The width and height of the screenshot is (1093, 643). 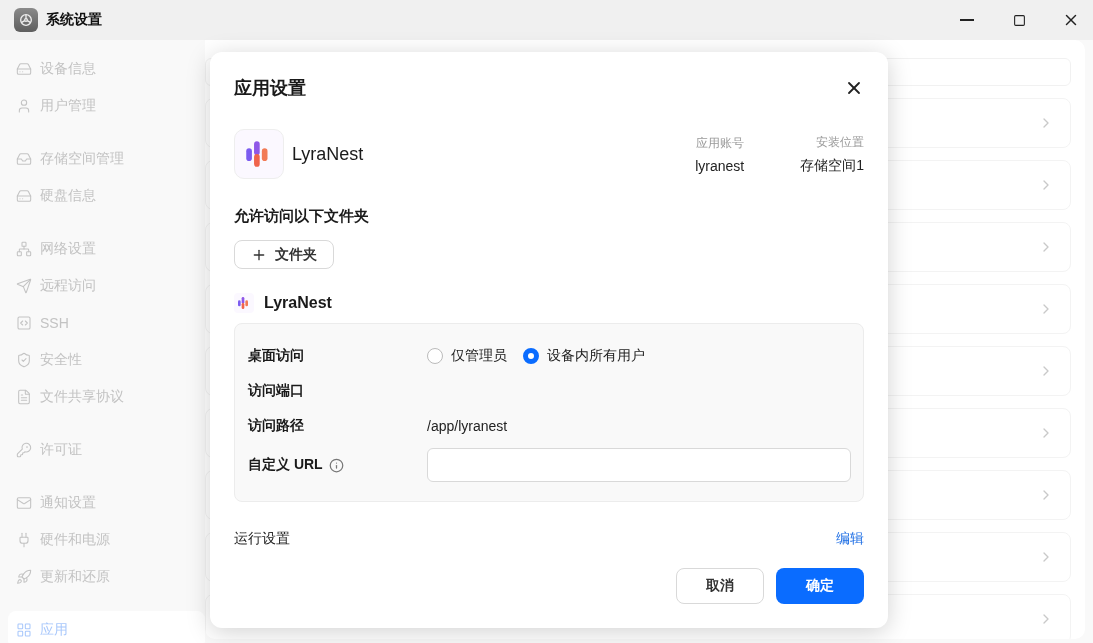 I want to click on settings-app-icon, so click(x=26, y=20).